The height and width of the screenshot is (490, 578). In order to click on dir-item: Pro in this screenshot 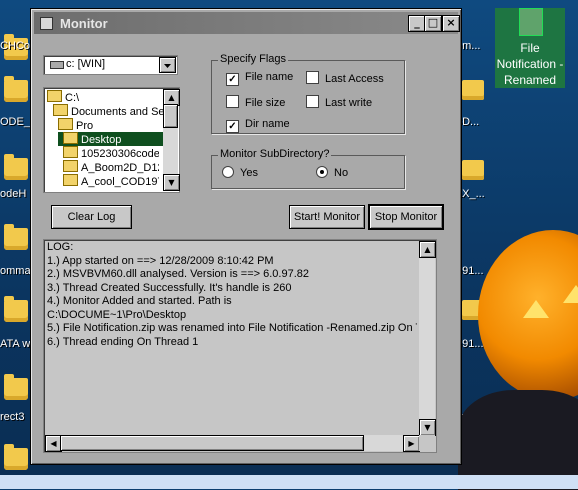, I will do `click(75, 125)`.